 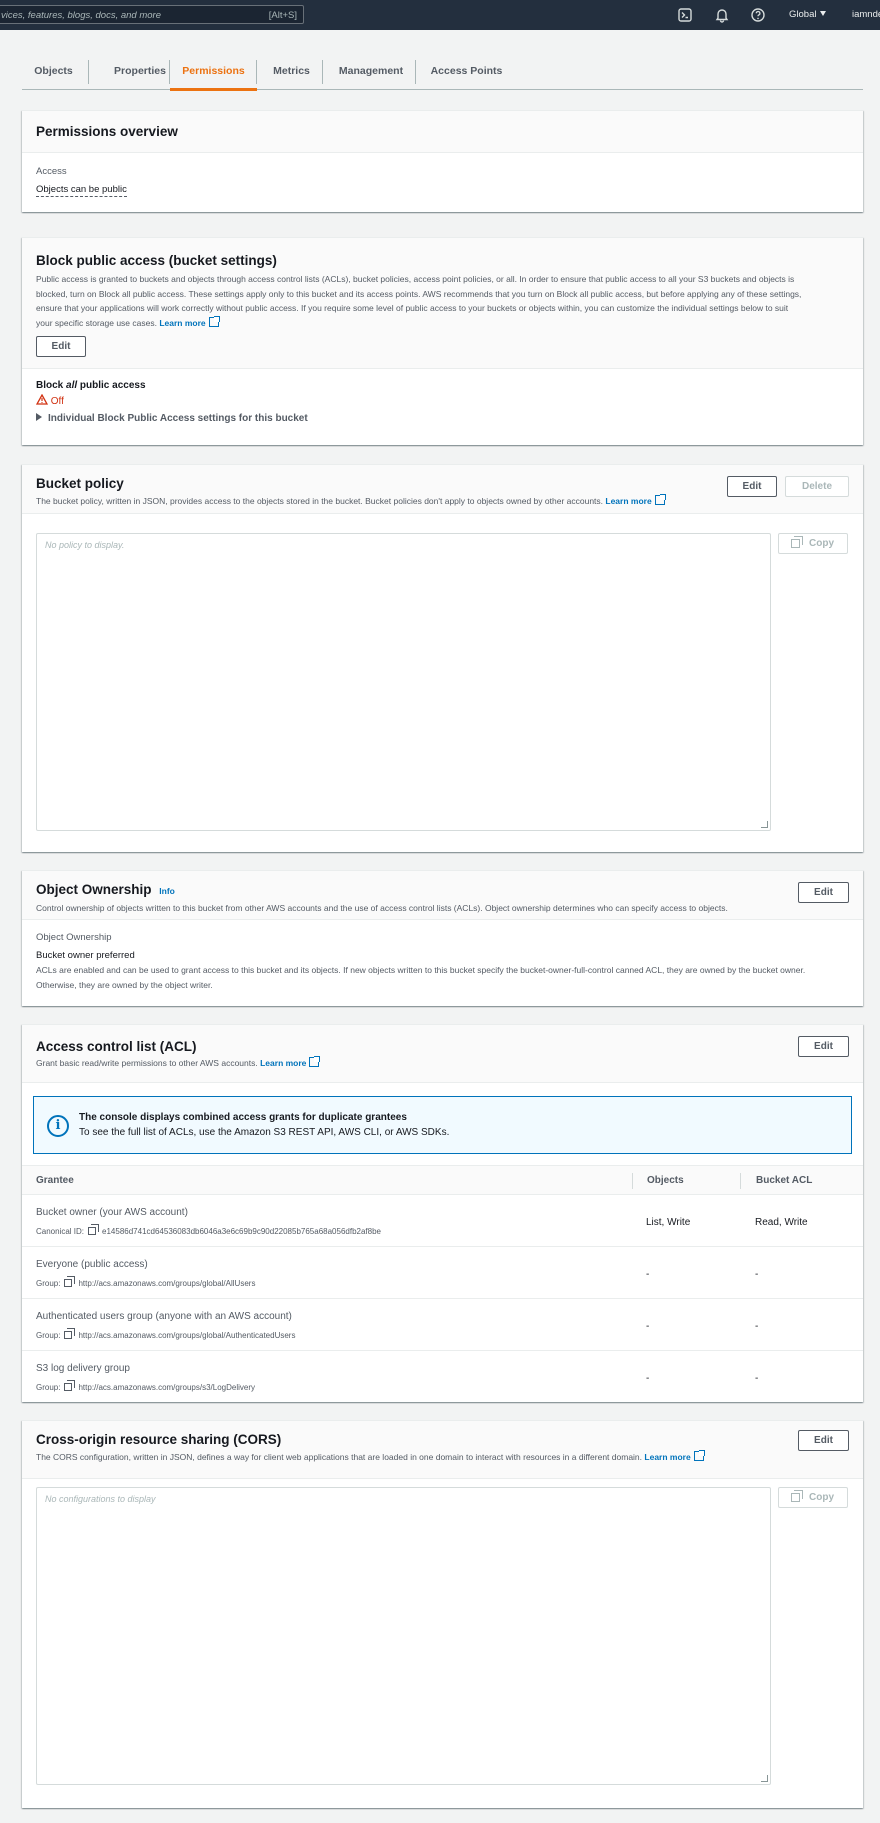 I want to click on copy-button: Copy, so click(x=813, y=1497).